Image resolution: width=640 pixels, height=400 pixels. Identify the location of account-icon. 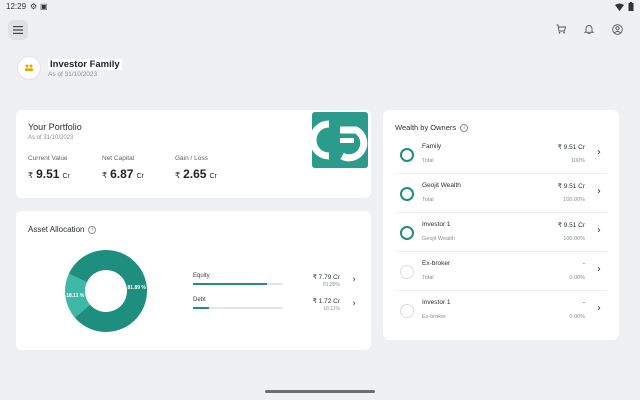
(617, 29).